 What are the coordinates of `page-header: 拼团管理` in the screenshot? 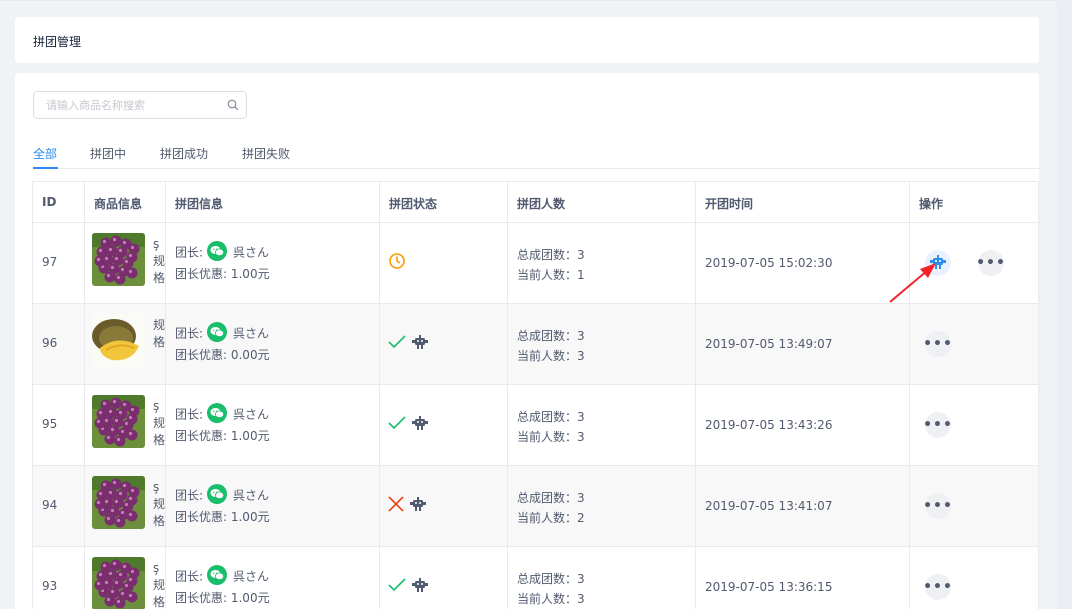 It's located at (527, 40).